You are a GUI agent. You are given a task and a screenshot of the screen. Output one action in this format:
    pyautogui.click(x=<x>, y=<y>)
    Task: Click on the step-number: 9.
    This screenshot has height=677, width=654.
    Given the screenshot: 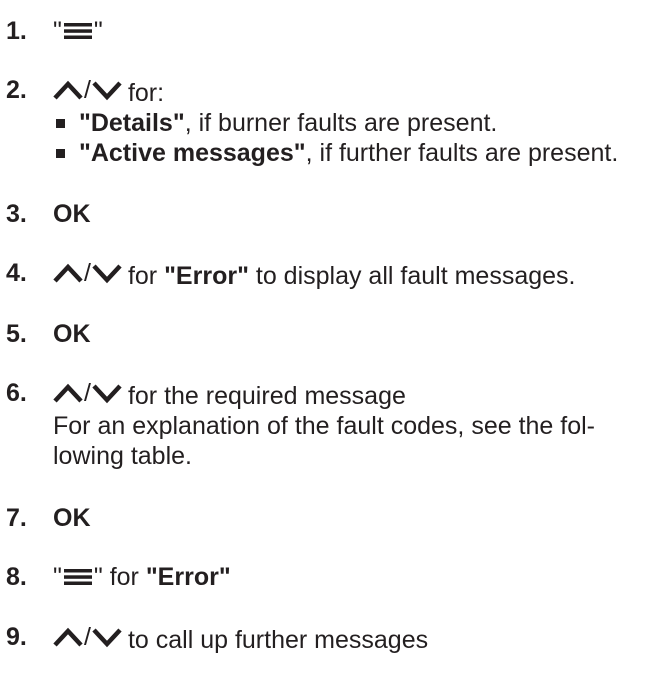 What is the action you would take?
    pyautogui.click(x=16, y=637)
    